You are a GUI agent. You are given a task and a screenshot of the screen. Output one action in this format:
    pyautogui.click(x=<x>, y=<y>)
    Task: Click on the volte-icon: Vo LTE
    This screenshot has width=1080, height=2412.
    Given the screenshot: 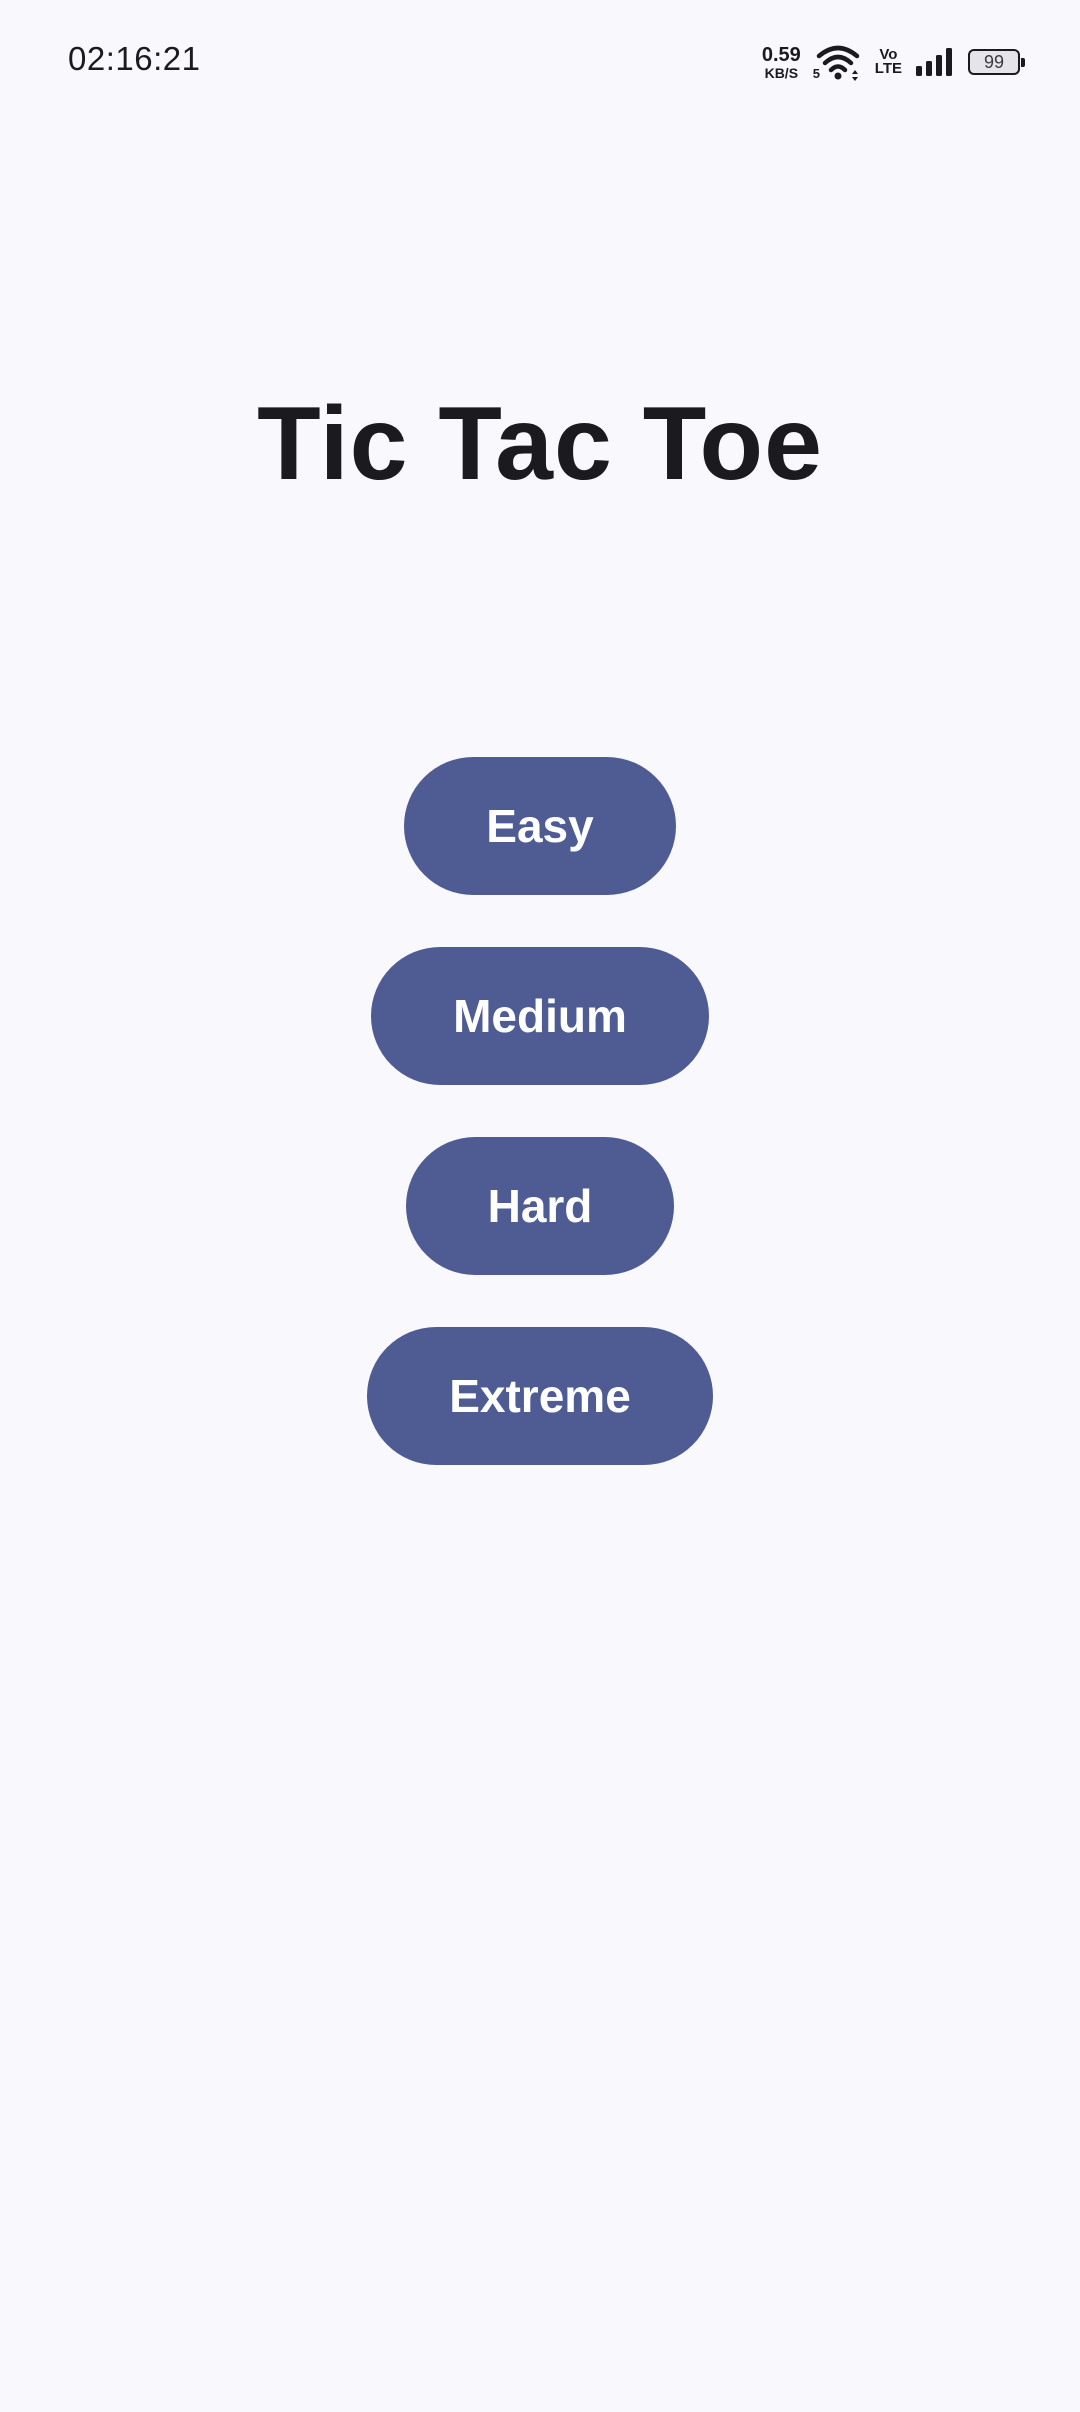 What is the action you would take?
    pyautogui.click(x=888, y=62)
    